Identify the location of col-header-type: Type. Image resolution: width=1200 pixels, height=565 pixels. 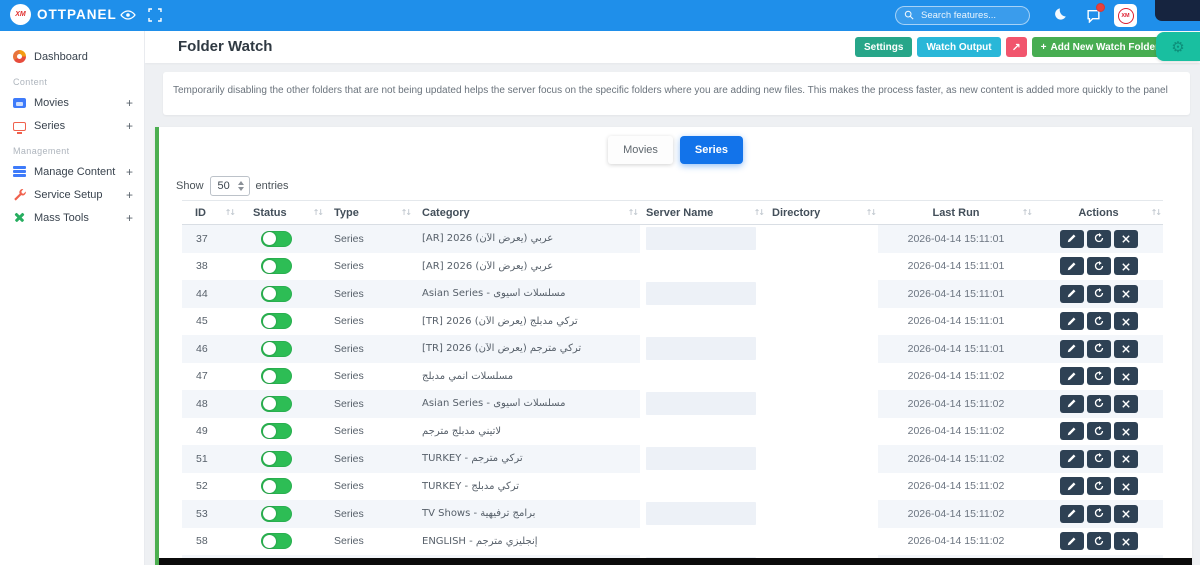
(369, 213).